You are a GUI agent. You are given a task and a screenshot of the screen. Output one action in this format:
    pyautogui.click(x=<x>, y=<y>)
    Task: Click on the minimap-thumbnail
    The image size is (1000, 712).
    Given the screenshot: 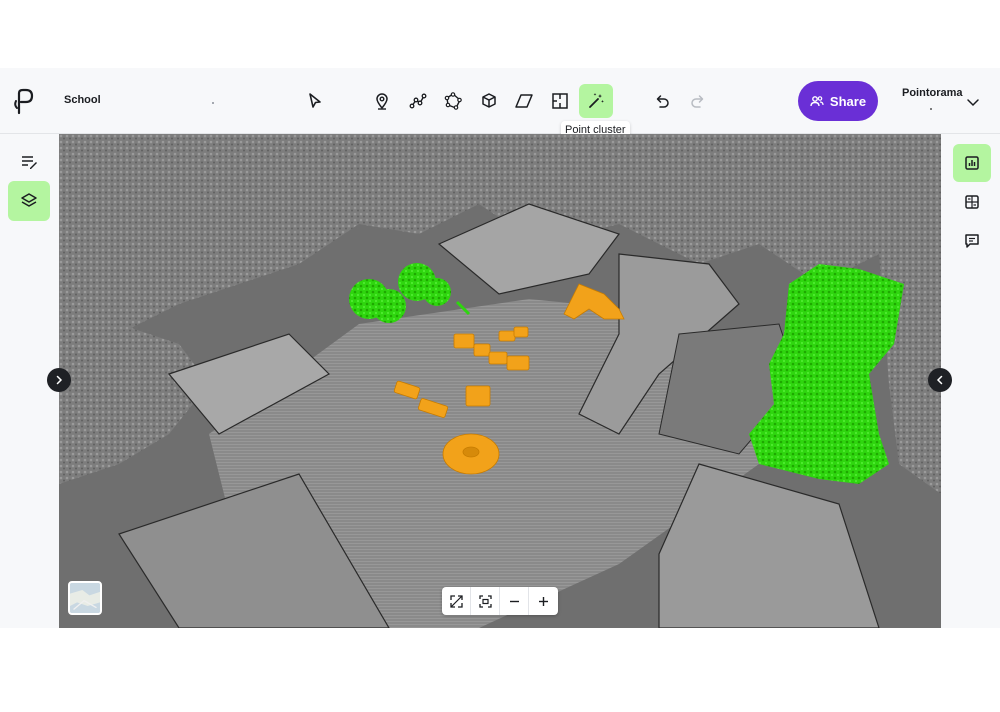 What is the action you would take?
    pyautogui.click(x=85, y=598)
    